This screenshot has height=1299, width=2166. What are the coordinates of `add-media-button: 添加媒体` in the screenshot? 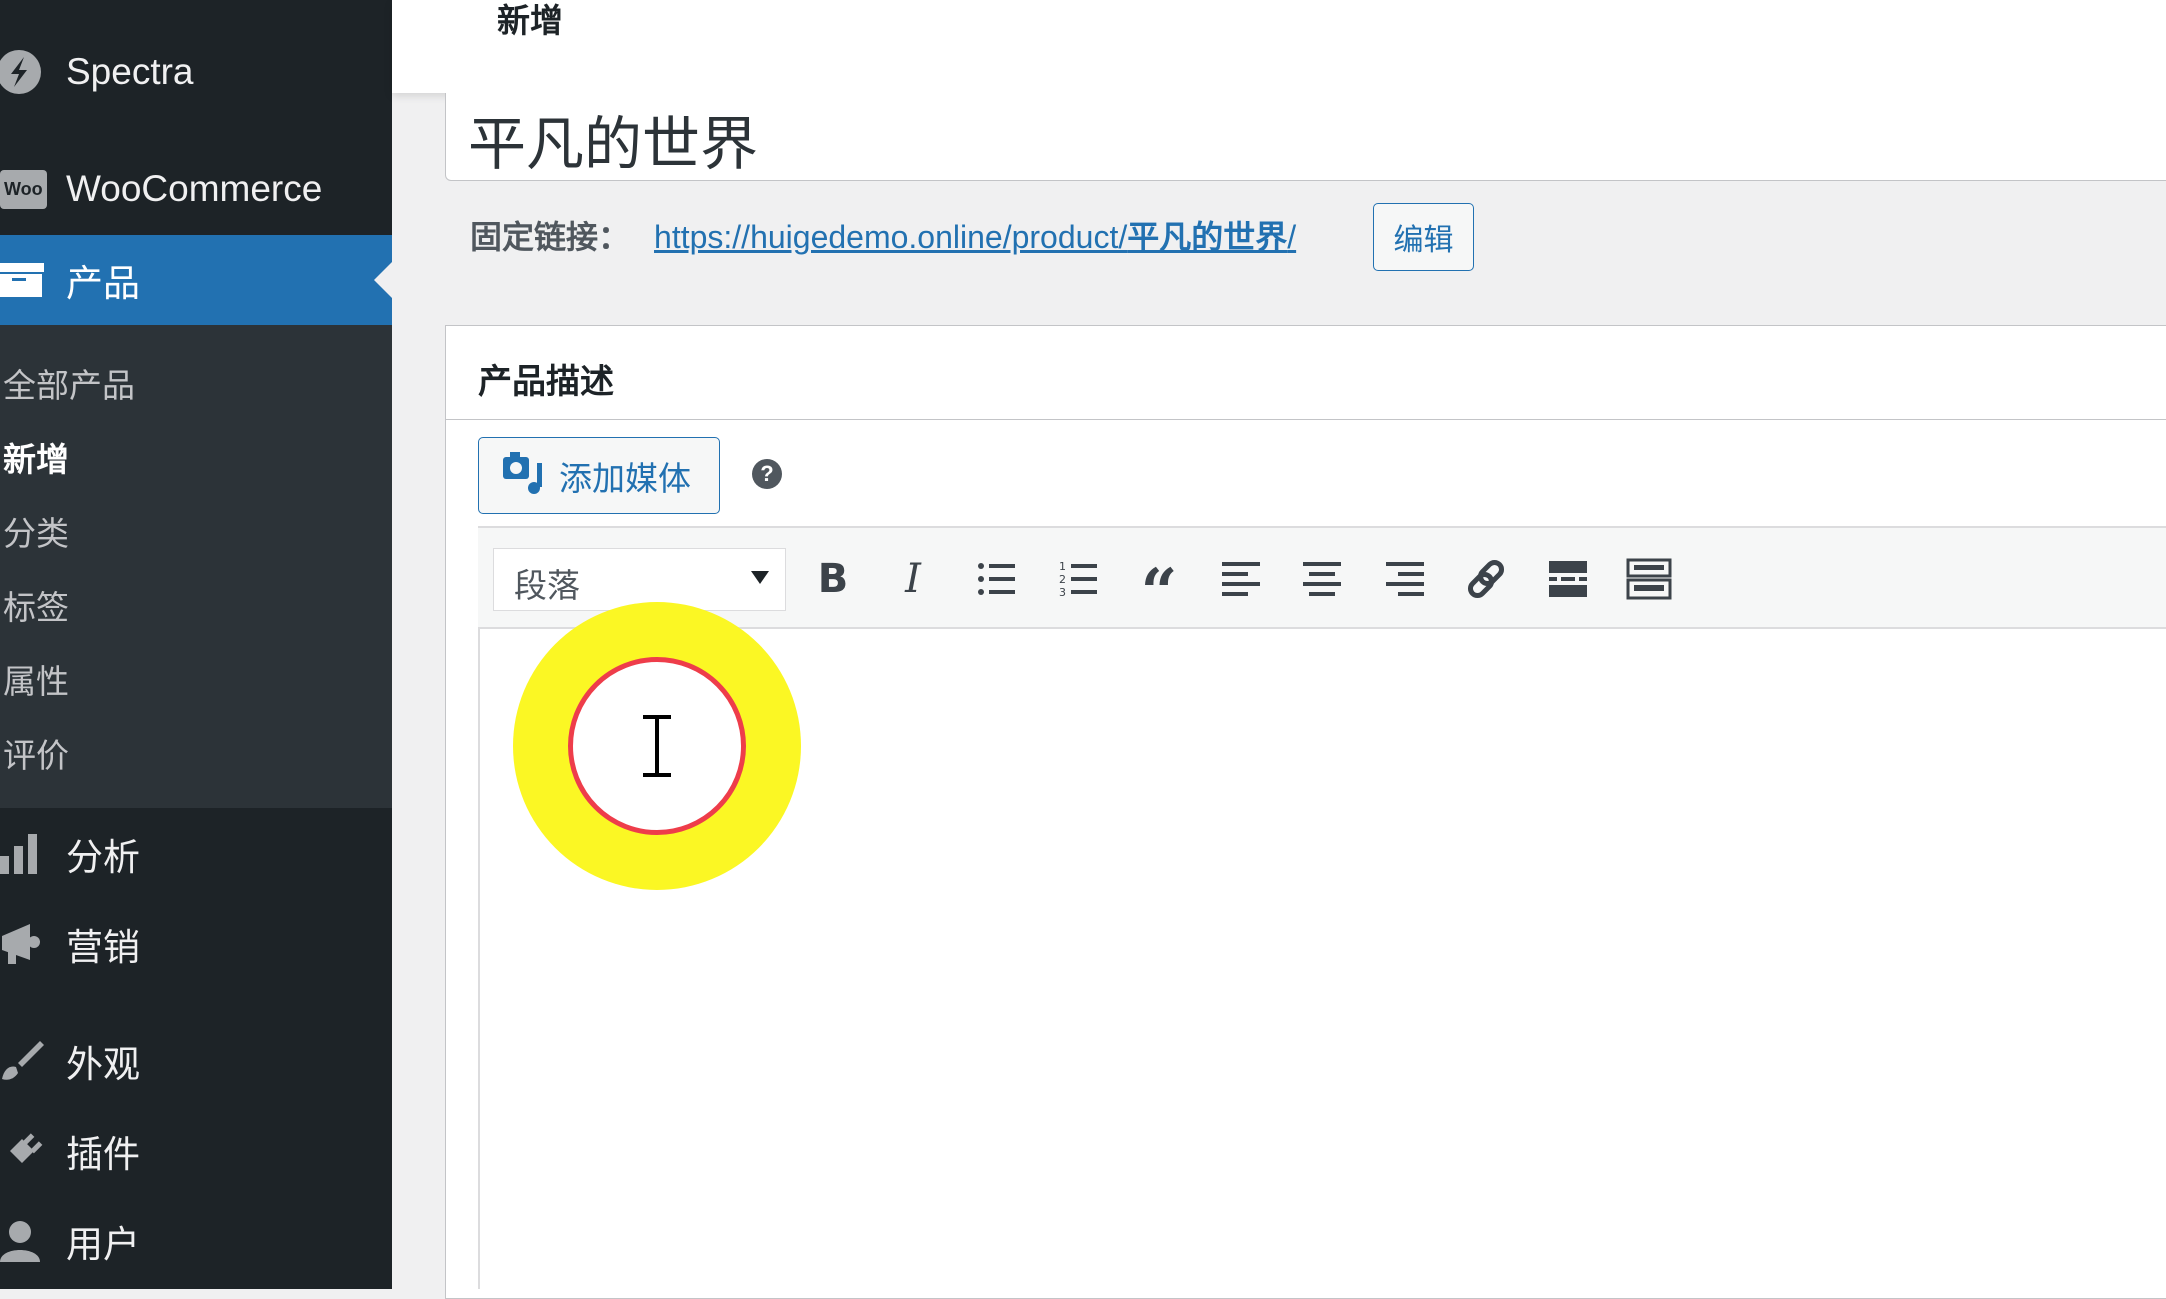 It's located at (599, 475).